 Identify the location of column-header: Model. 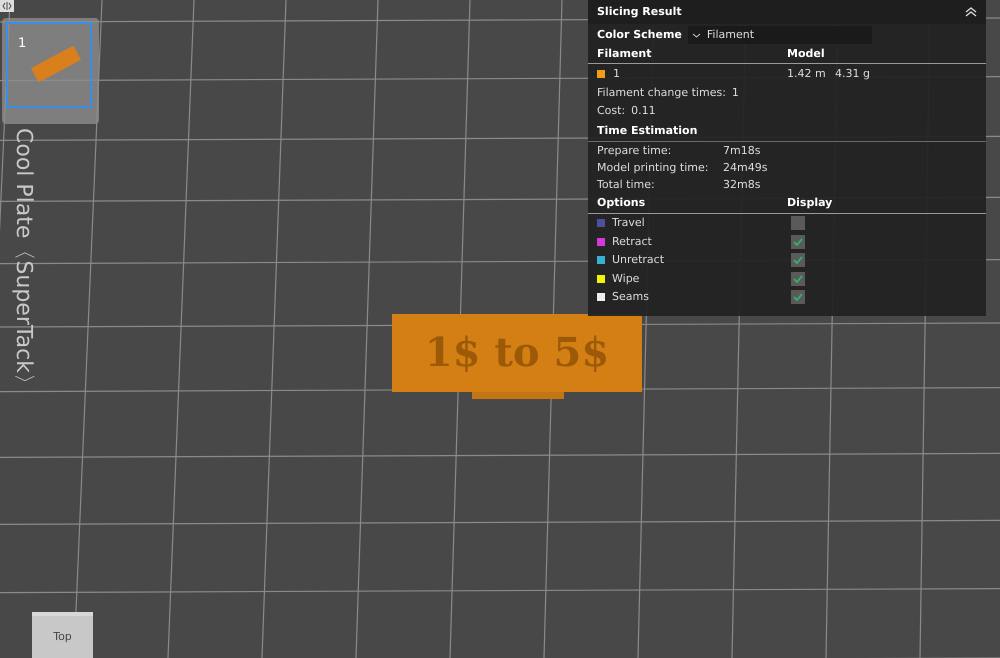
(806, 54).